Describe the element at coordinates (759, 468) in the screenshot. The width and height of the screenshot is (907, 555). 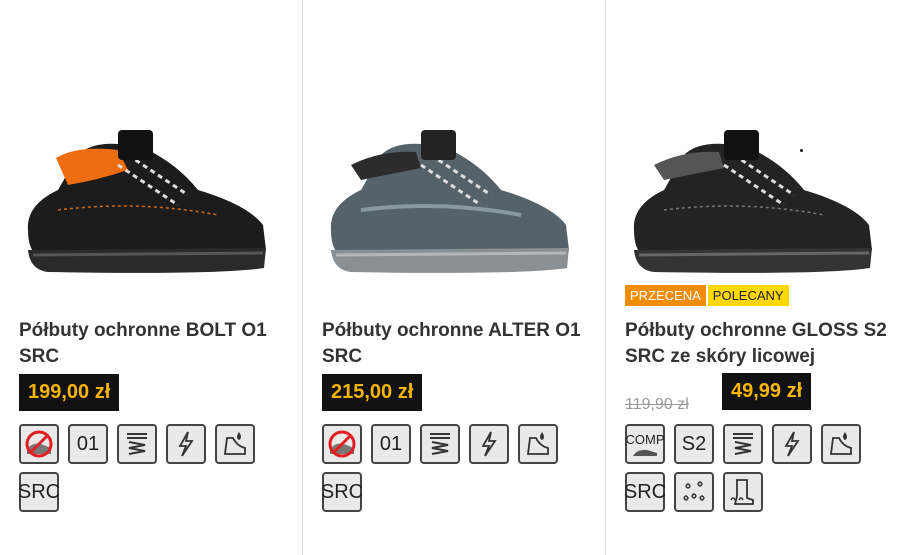
I see `certification-icons: COMP S2 SRC` at that location.